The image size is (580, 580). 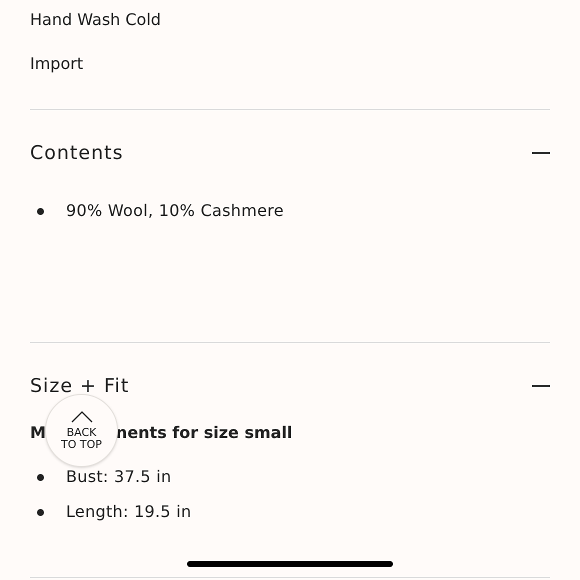 I want to click on care-text: Hand Wash Cold, so click(x=96, y=20).